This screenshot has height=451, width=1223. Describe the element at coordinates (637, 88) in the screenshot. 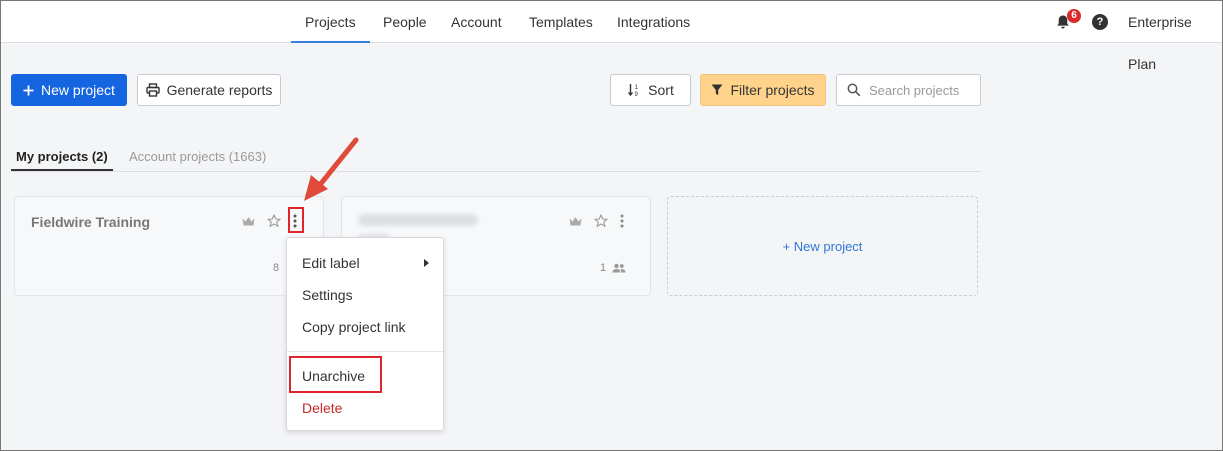

I see `svg-text: 1` at that location.